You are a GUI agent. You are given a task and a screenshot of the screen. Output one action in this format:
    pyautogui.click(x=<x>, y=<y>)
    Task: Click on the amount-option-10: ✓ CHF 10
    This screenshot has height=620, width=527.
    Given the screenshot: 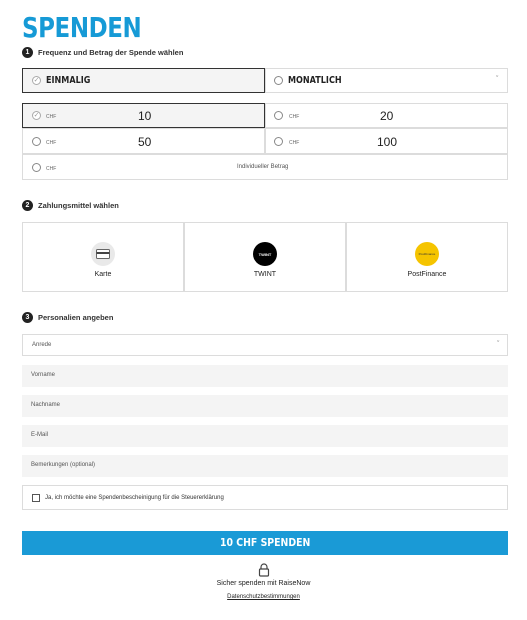 What is the action you would take?
    pyautogui.click(x=143, y=115)
    